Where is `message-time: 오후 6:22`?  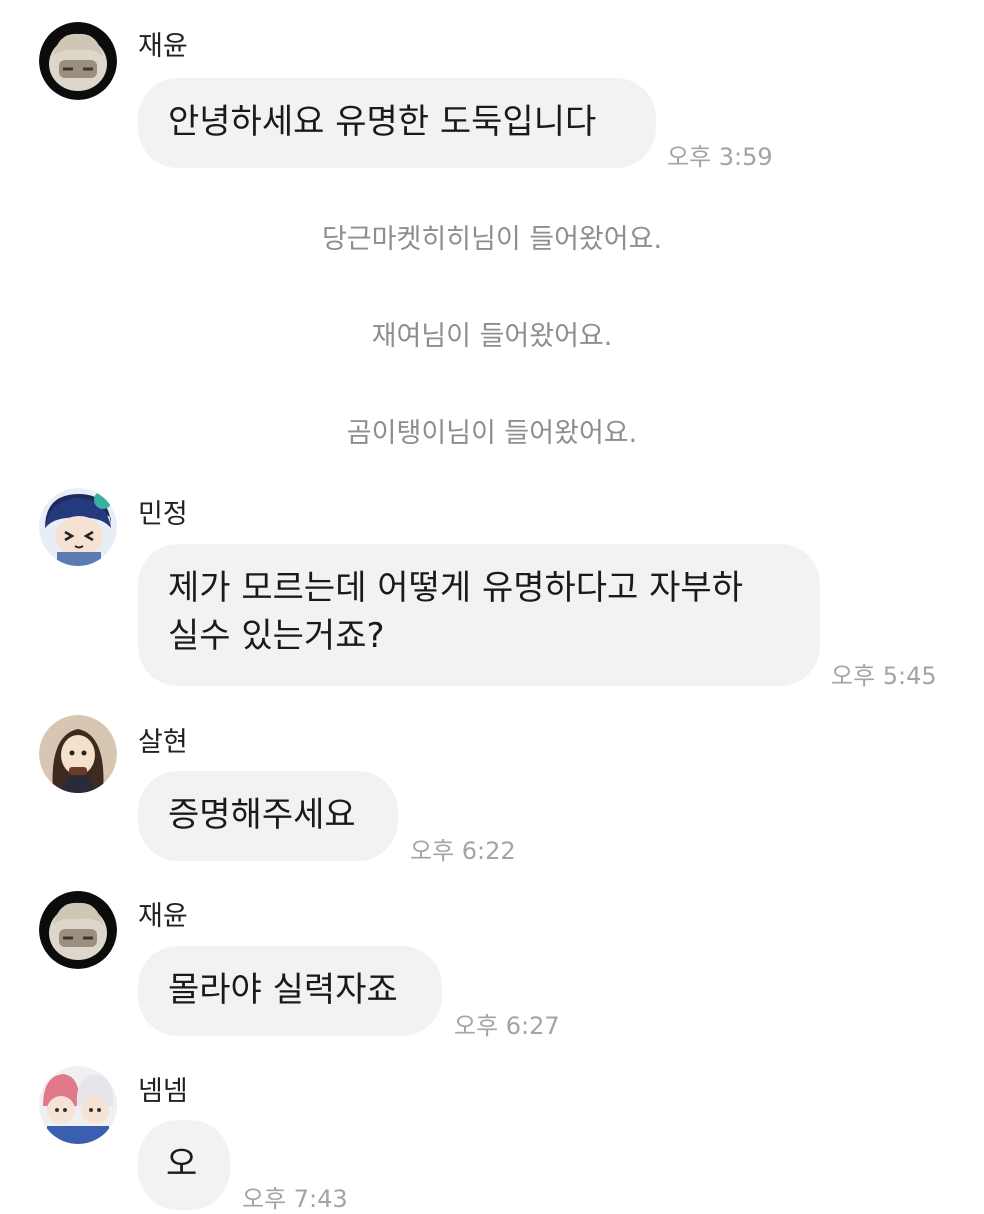 message-time: 오후 6:22 is located at coordinates (463, 851).